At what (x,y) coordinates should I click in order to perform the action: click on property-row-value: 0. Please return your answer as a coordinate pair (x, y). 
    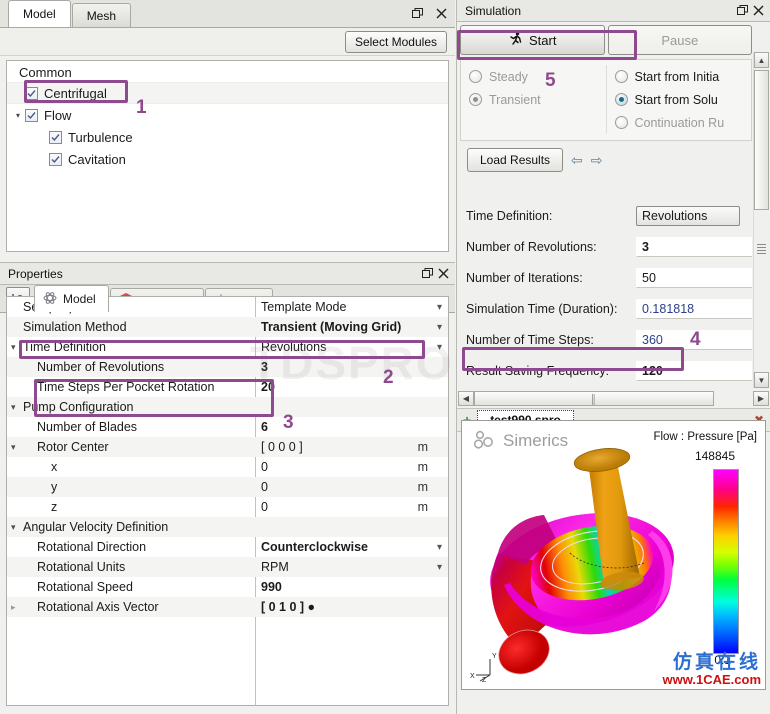
    Looking at the image, I should click on (264, 467).